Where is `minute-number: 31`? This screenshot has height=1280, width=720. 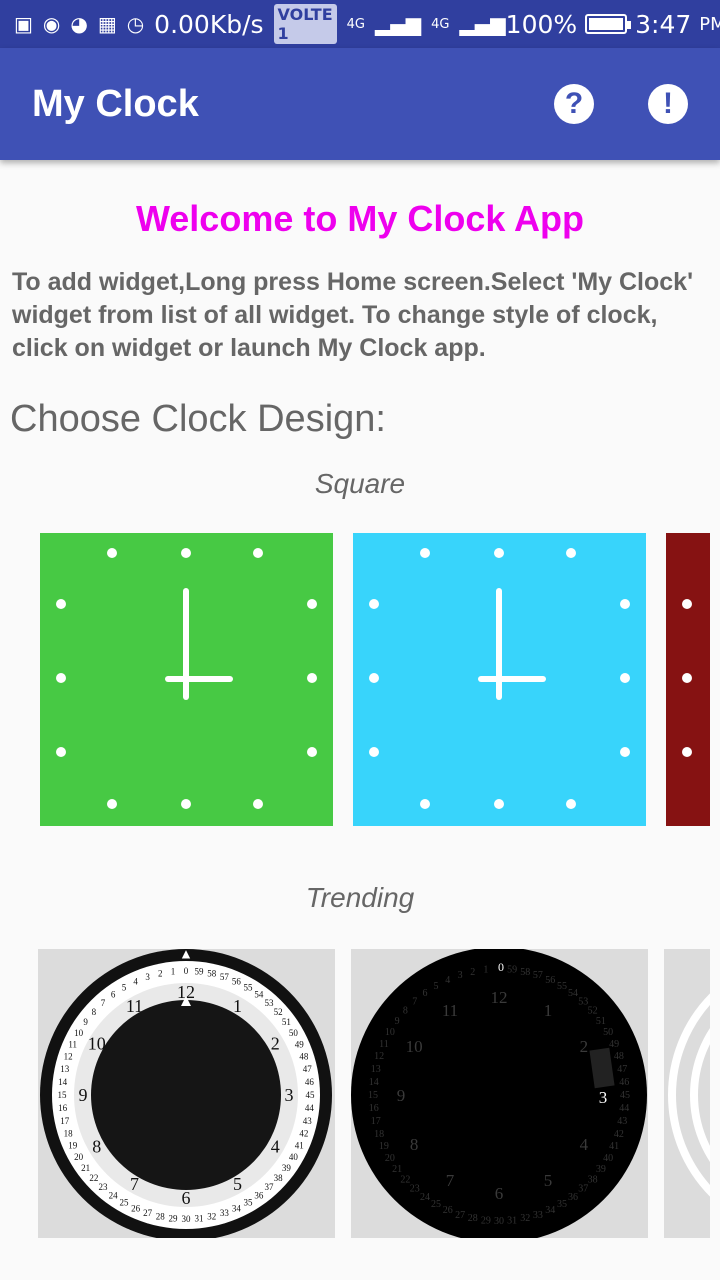
minute-number: 31 is located at coordinates (512, 1220).